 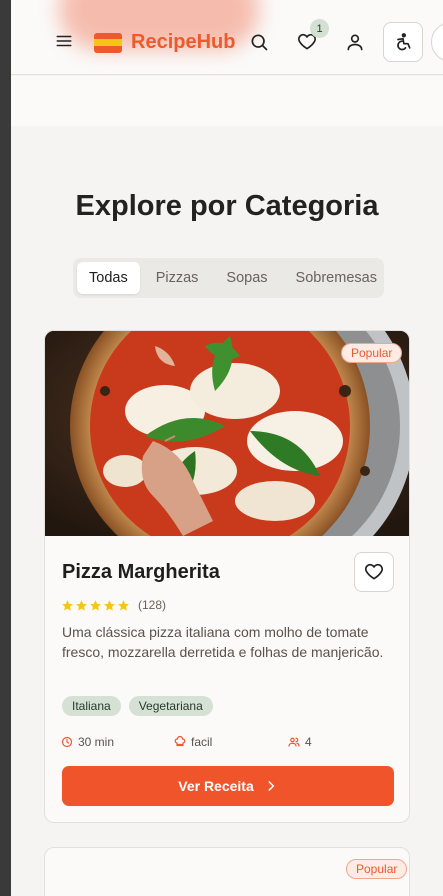 I want to click on difficulty: facil, so click(x=193, y=742).